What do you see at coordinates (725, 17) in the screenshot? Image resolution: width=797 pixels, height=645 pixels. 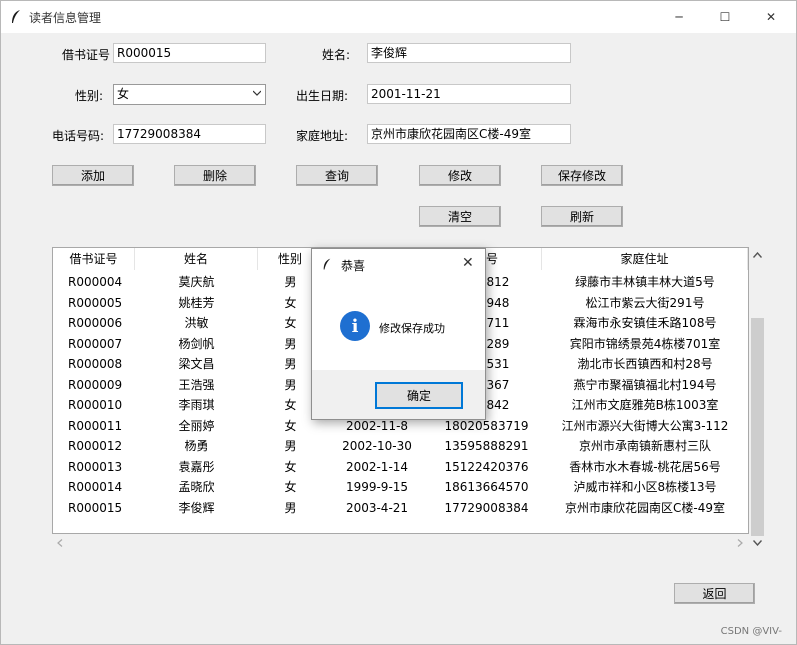 I see `maximize-button: ☐` at bounding box center [725, 17].